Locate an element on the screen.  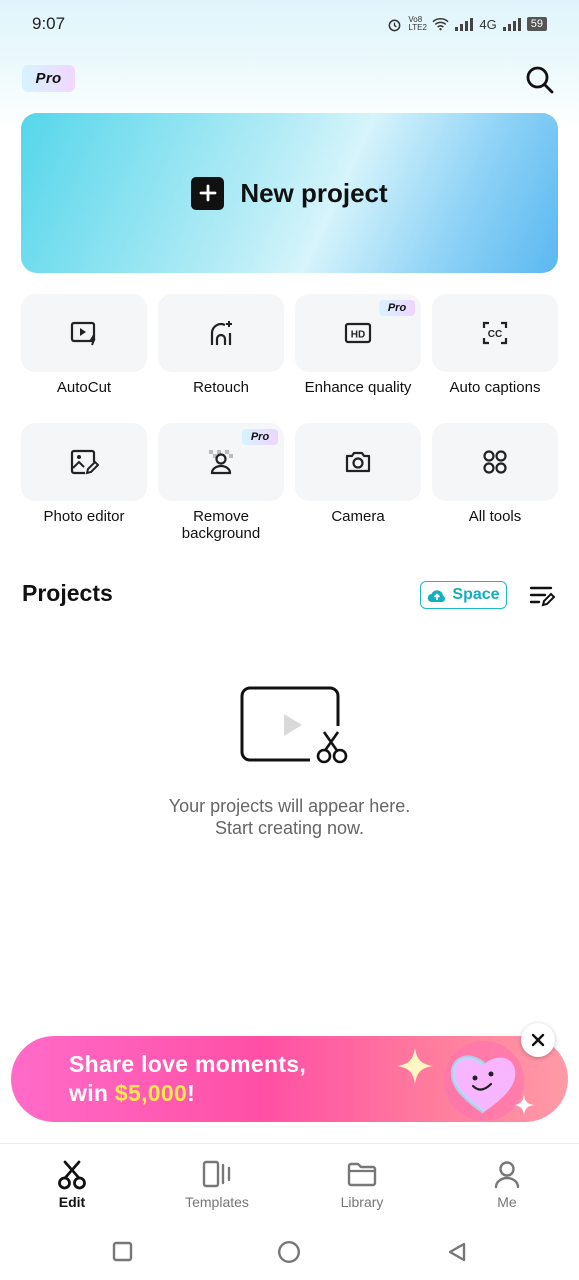
empty-projects-icon is located at coordinates (294, 725).